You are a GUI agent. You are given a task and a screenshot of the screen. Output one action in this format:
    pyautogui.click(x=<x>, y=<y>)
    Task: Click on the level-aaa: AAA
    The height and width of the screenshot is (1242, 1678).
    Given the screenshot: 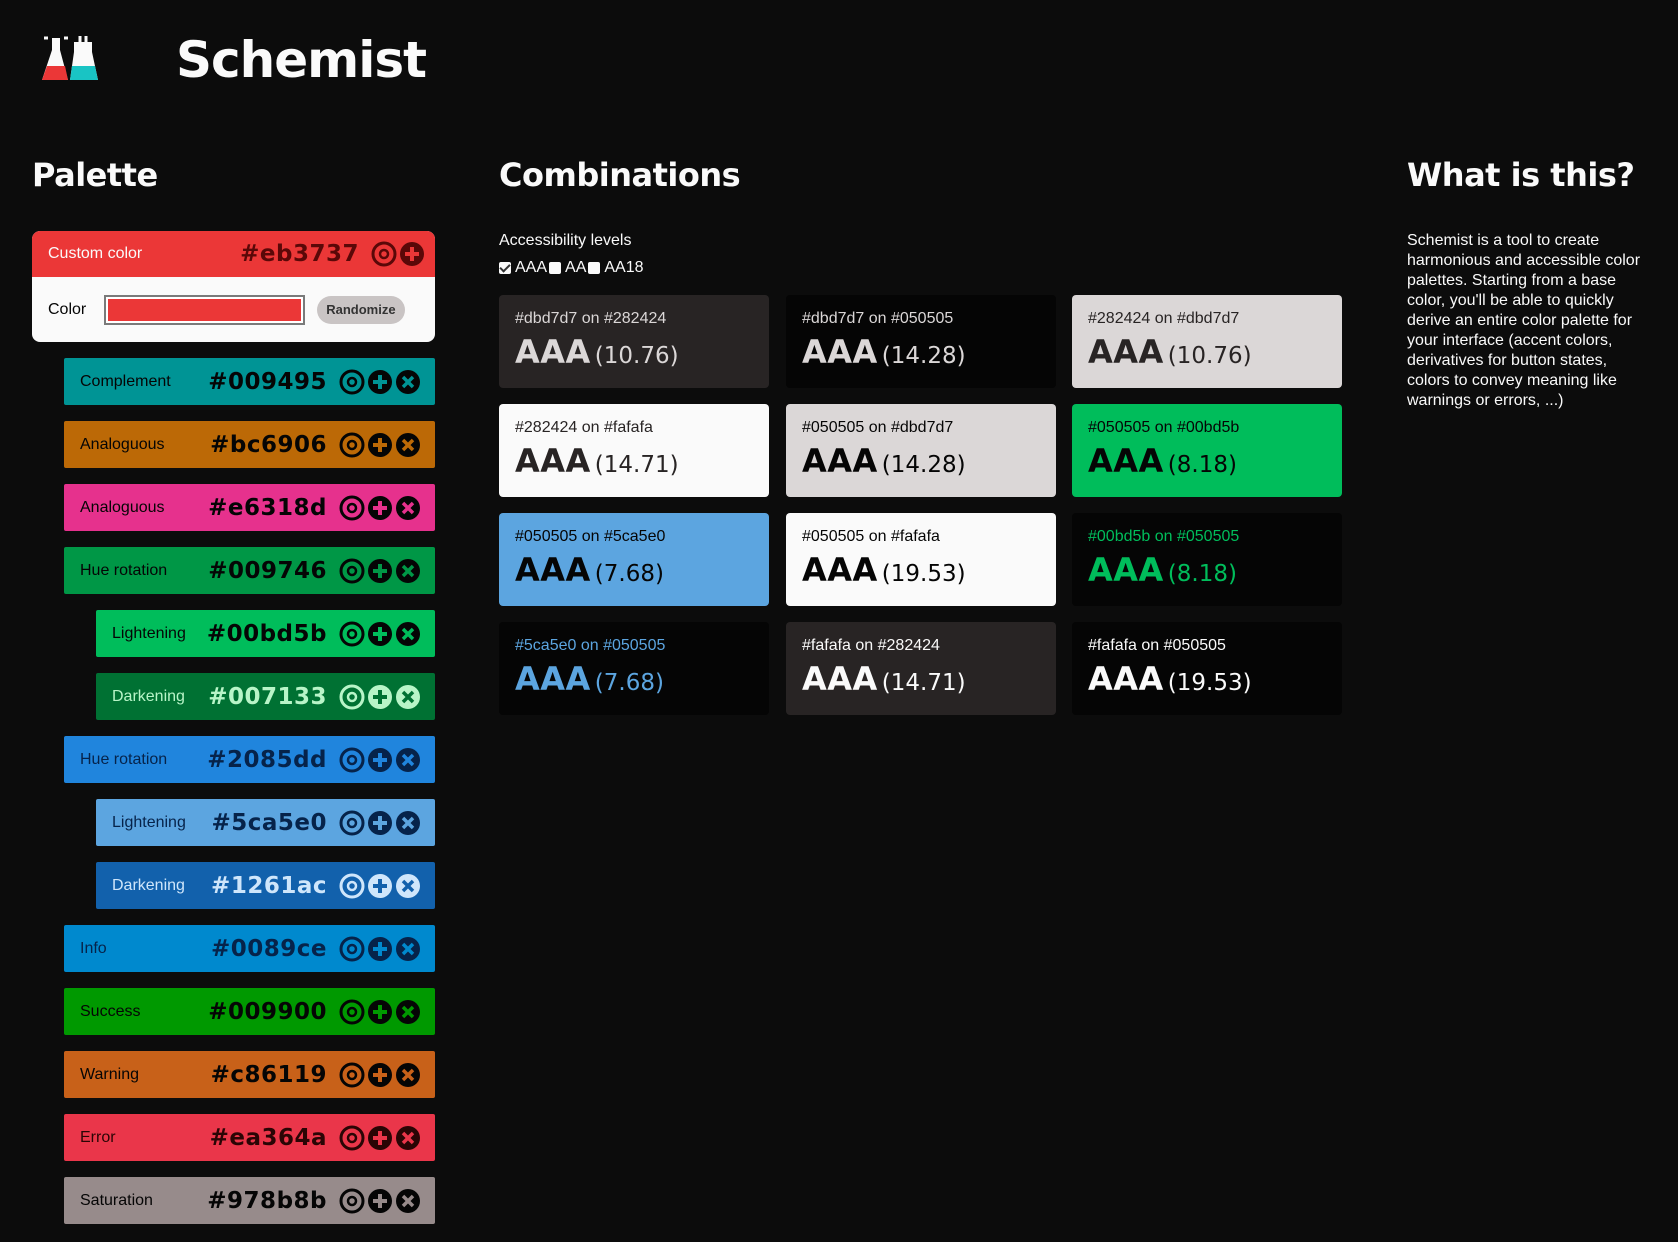 What is the action you would take?
    pyautogui.click(x=523, y=268)
    